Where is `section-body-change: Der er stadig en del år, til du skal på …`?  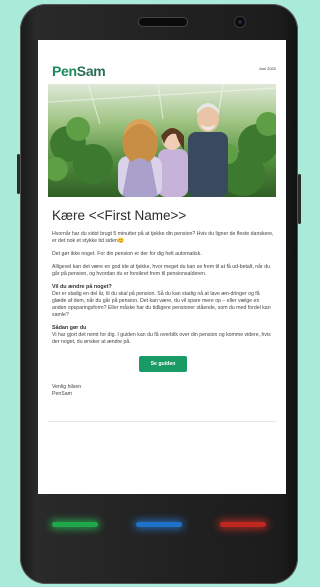
section-body-change: Der er stadig en del år, til du skal på … is located at coordinates (161, 304).